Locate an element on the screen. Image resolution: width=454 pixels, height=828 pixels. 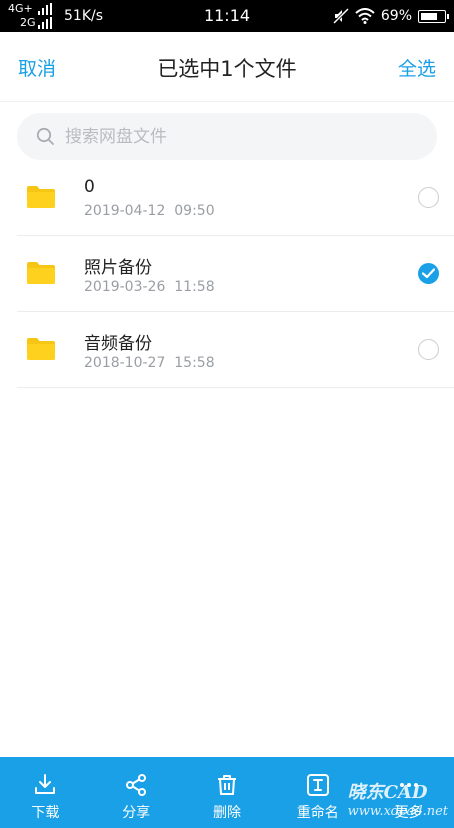
trash-icon is located at coordinates (226, 785).